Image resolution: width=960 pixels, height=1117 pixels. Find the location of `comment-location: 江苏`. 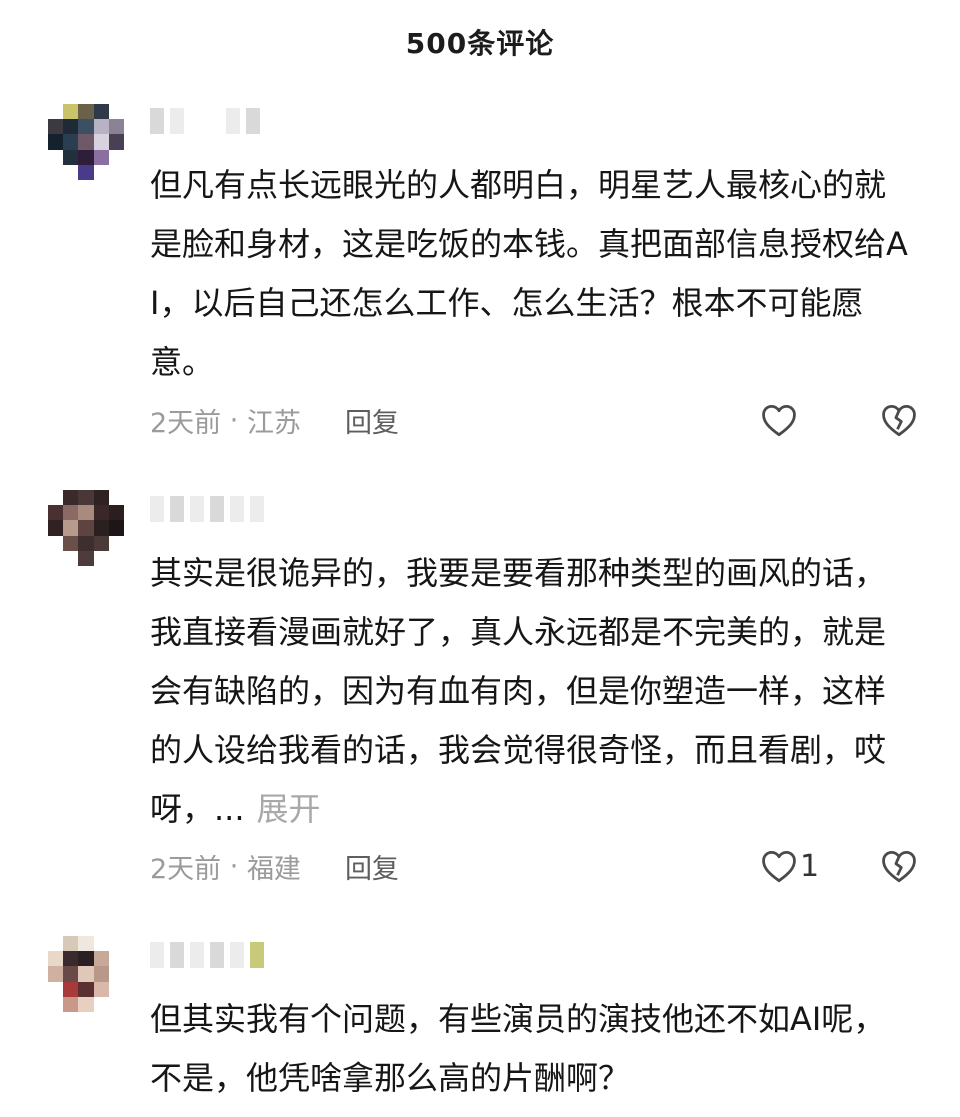

comment-location: 江苏 is located at coordinates (273, 423).